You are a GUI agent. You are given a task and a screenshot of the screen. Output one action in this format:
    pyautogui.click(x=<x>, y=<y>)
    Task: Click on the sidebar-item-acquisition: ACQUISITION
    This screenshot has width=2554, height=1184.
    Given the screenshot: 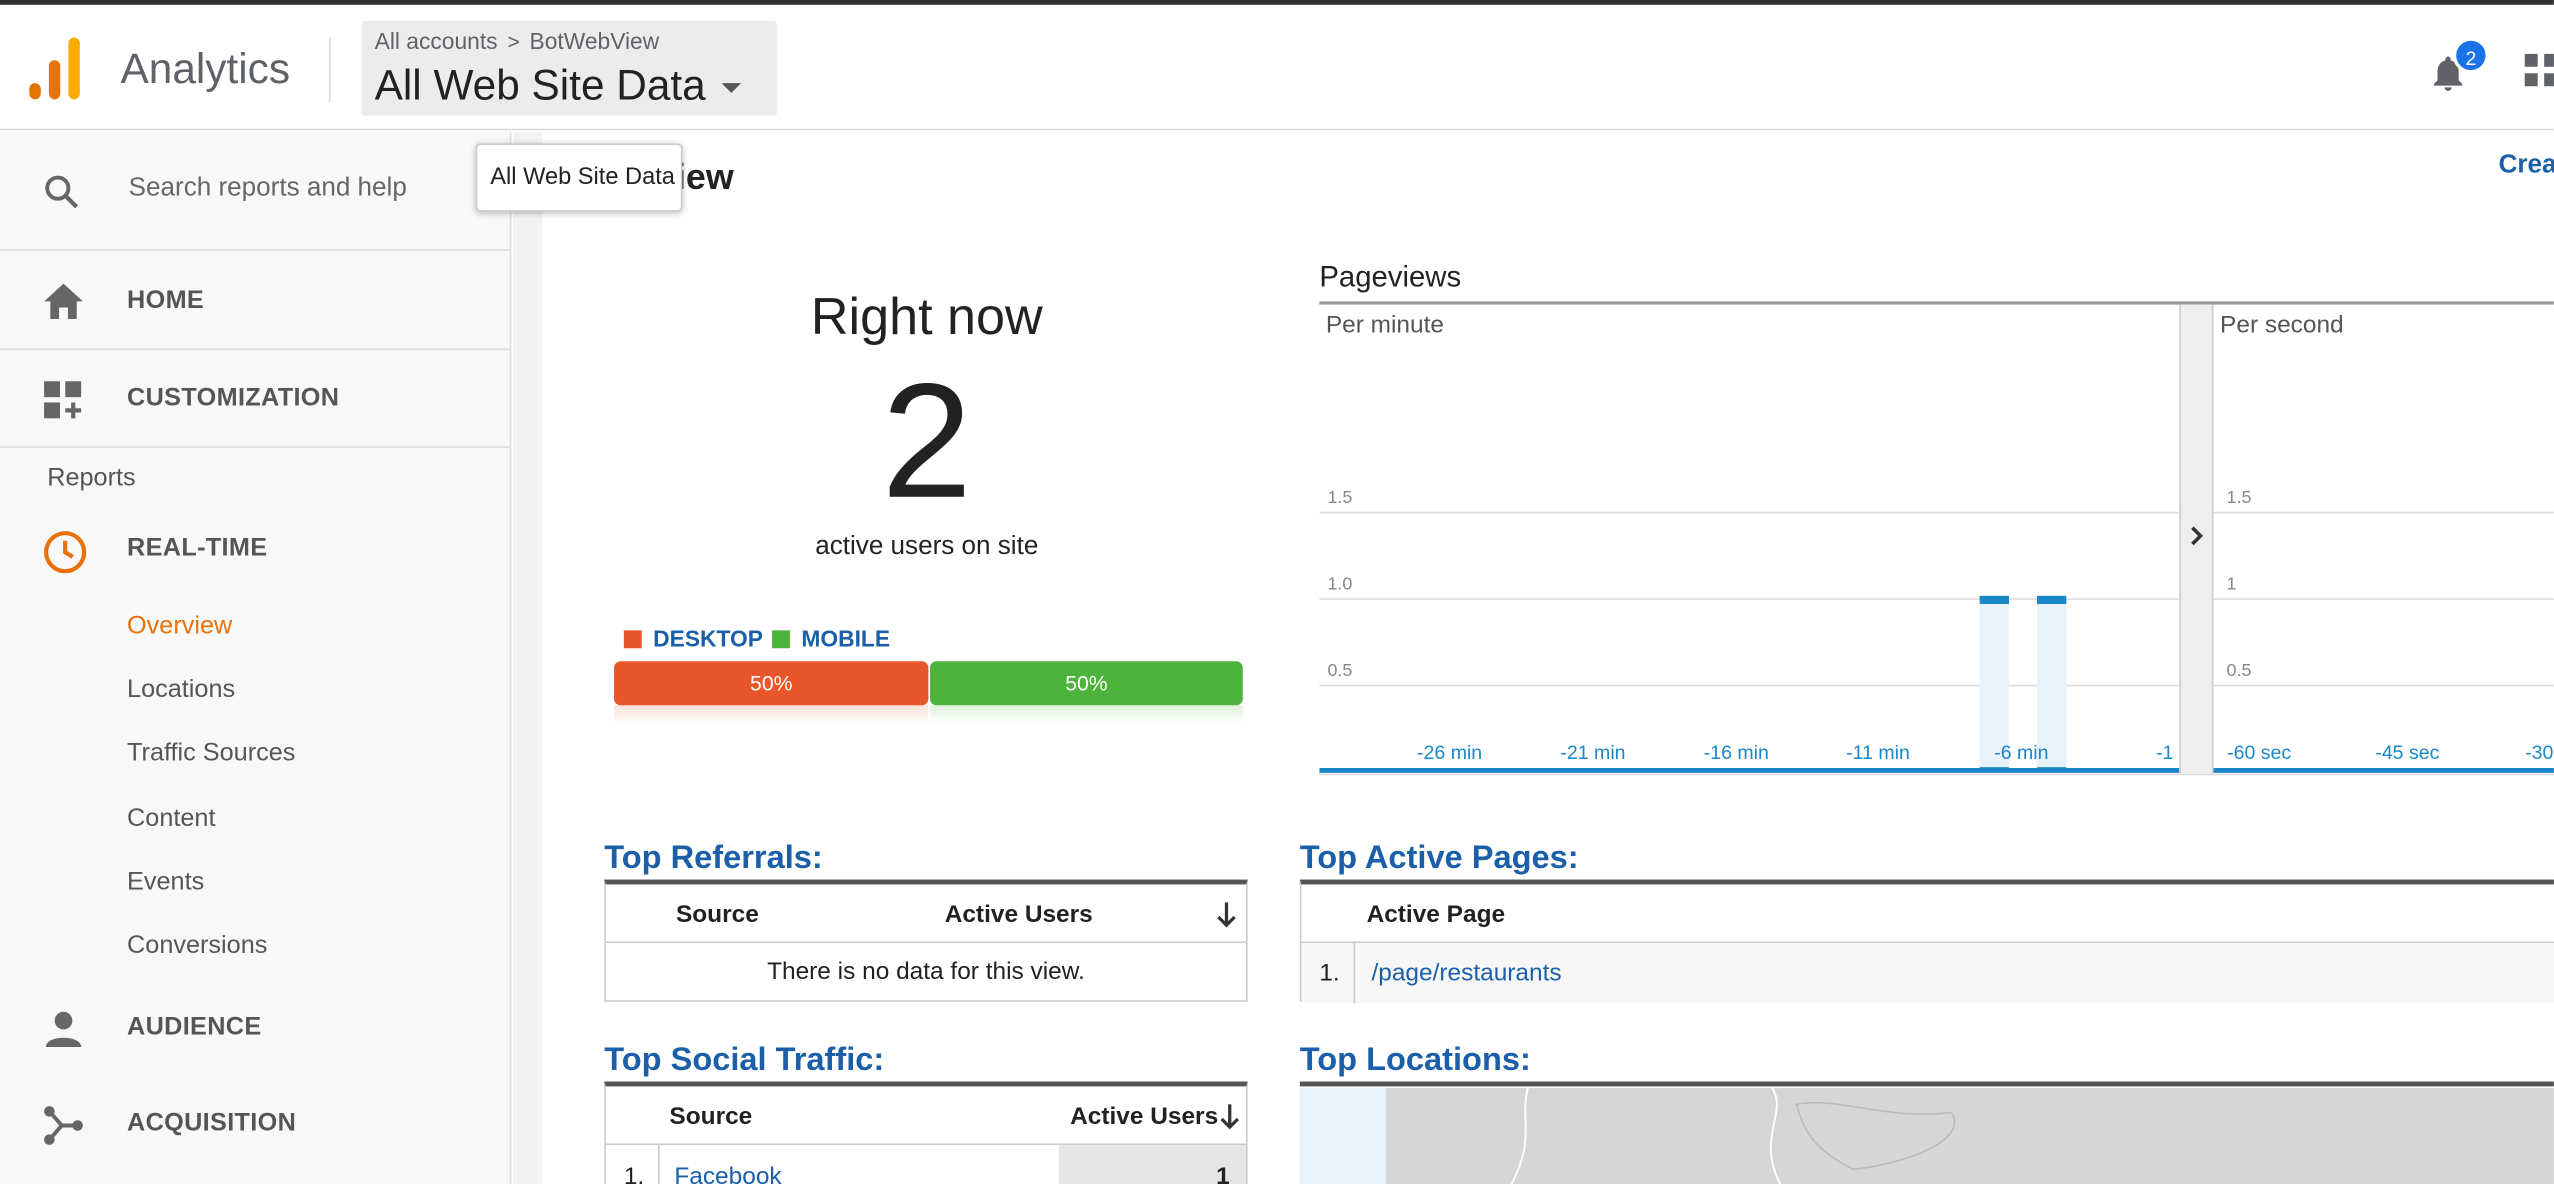 What is the action you would take?
    pyautogui.click(x=255, y=1124)
    